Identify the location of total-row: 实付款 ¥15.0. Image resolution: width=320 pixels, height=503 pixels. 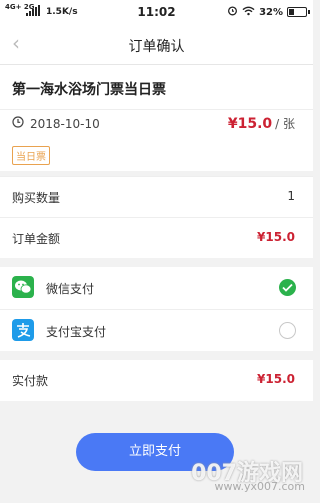
(156, 380).